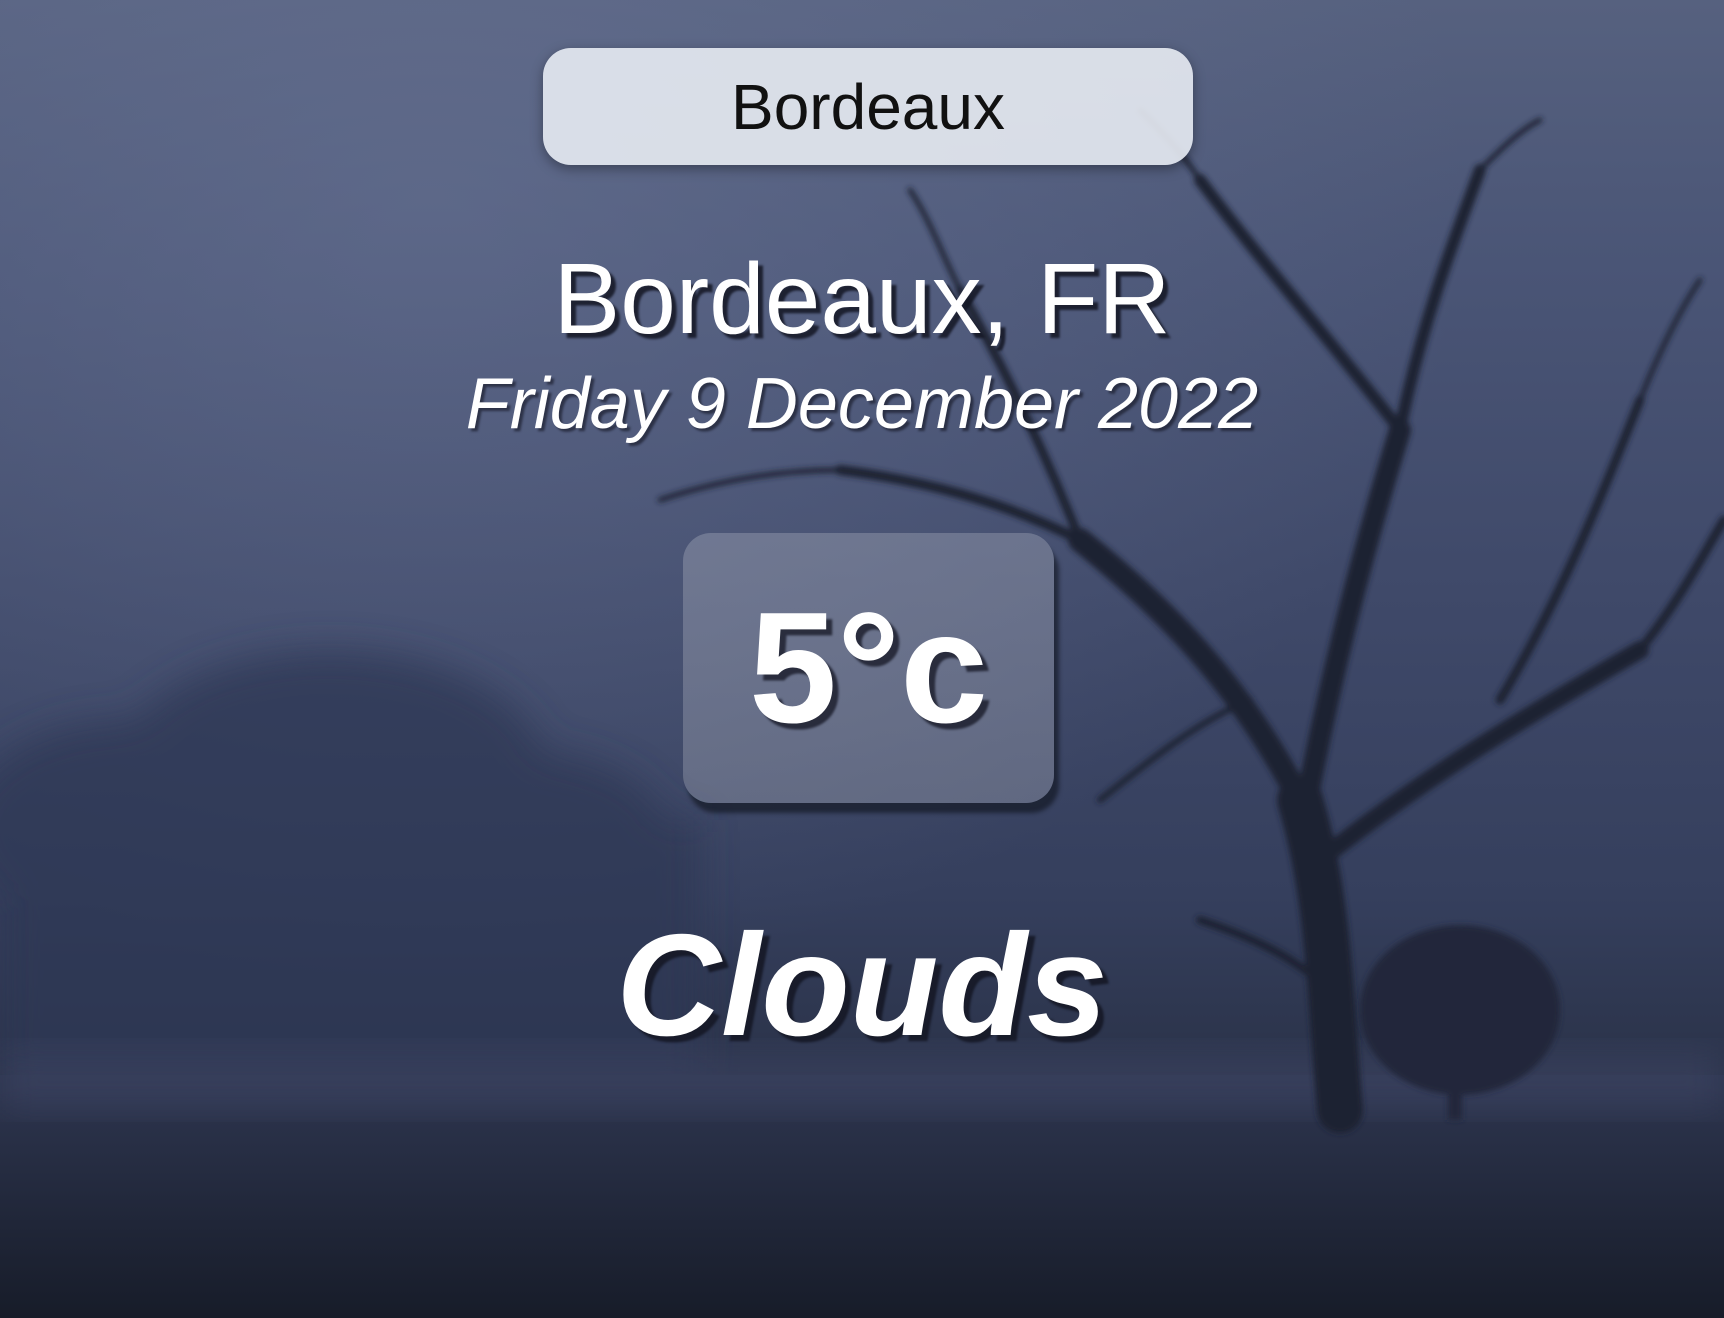  I want to click on location-name: Bordeaux, FR, so click(862, 299).